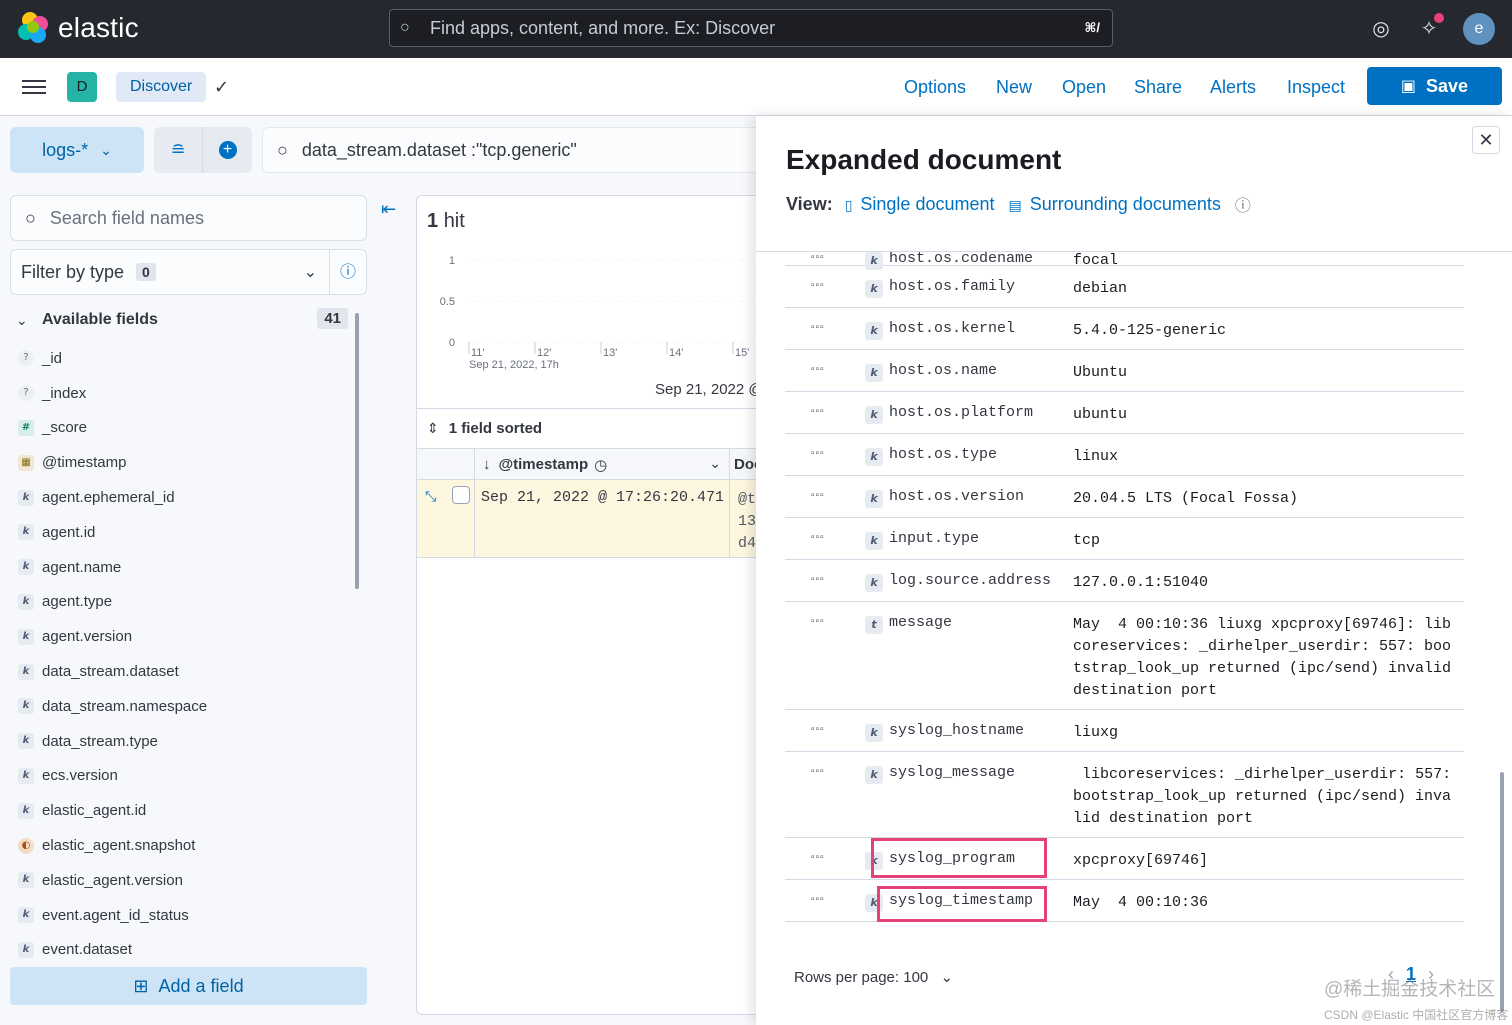  I want to click on user-avatar: e, so click(1479, 29).